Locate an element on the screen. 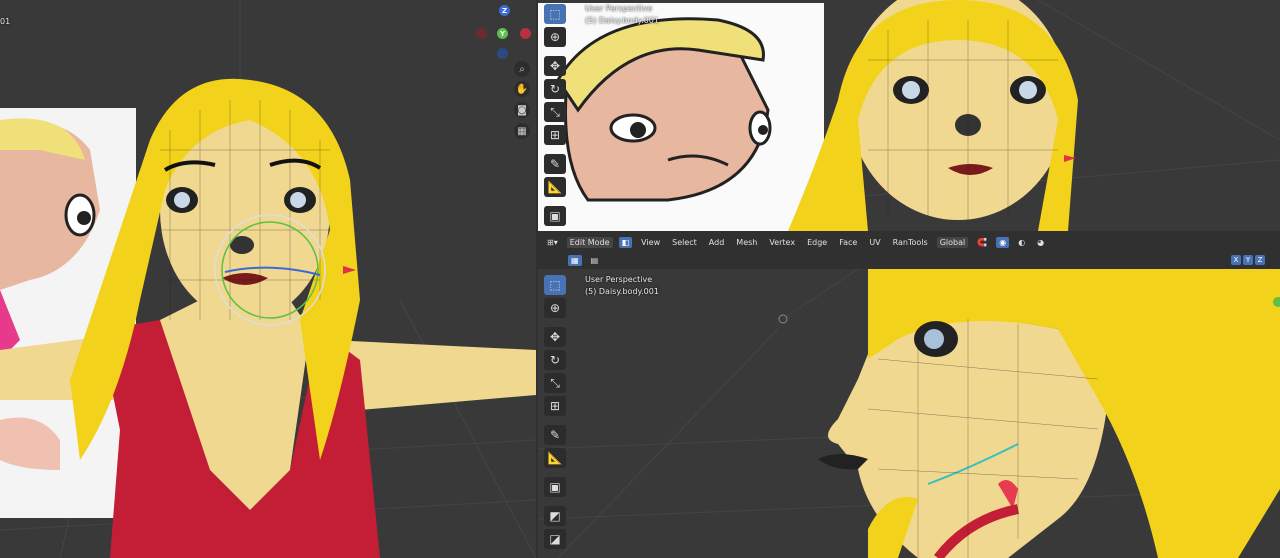 The height and width of the screenshot is (558, 1280). menu-vertex: Vertex is located at coordinates (782, 242).